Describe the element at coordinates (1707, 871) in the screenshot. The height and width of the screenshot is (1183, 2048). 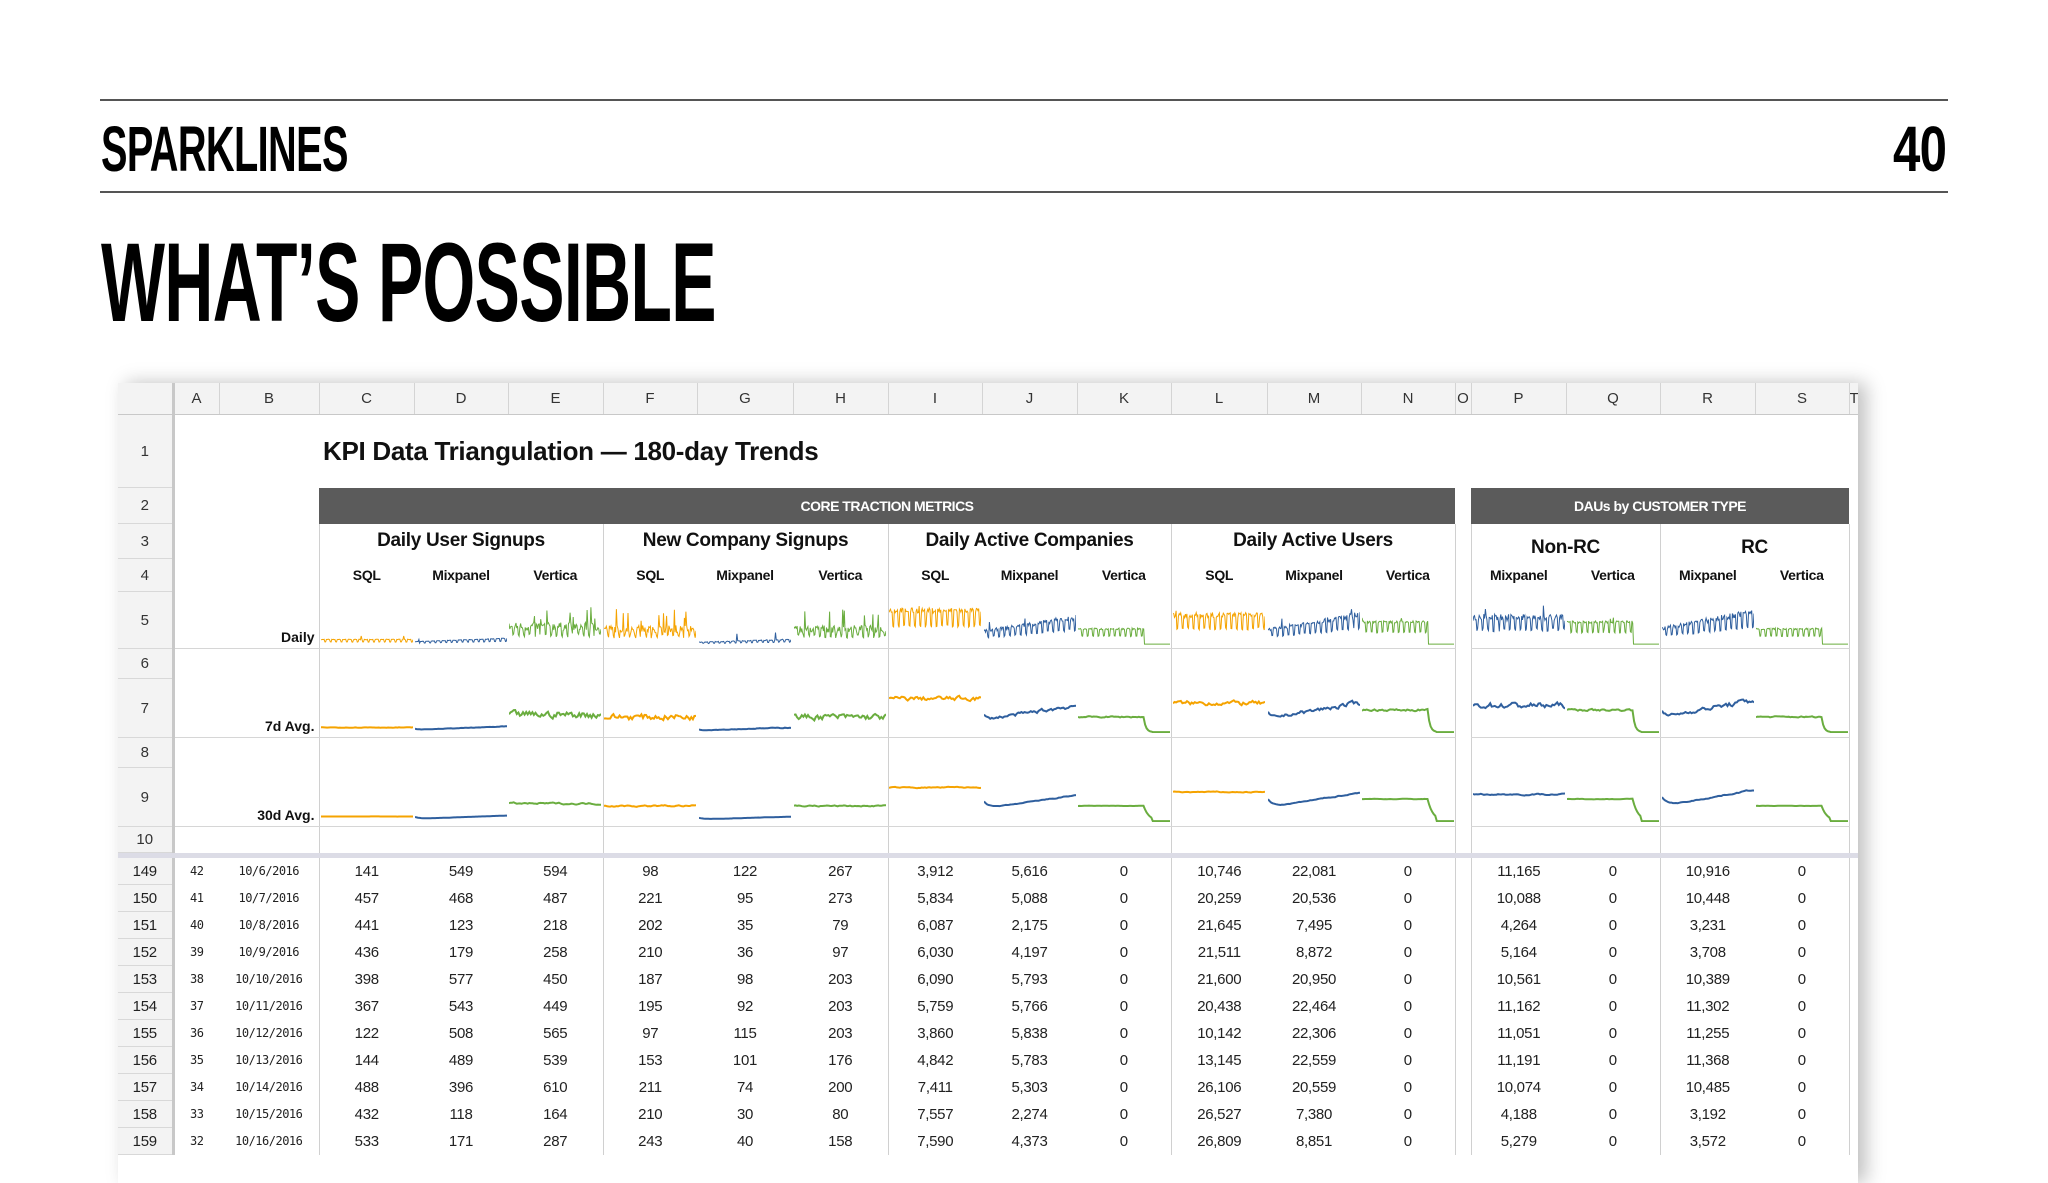
I see `cell-value: 10,916` at that location.